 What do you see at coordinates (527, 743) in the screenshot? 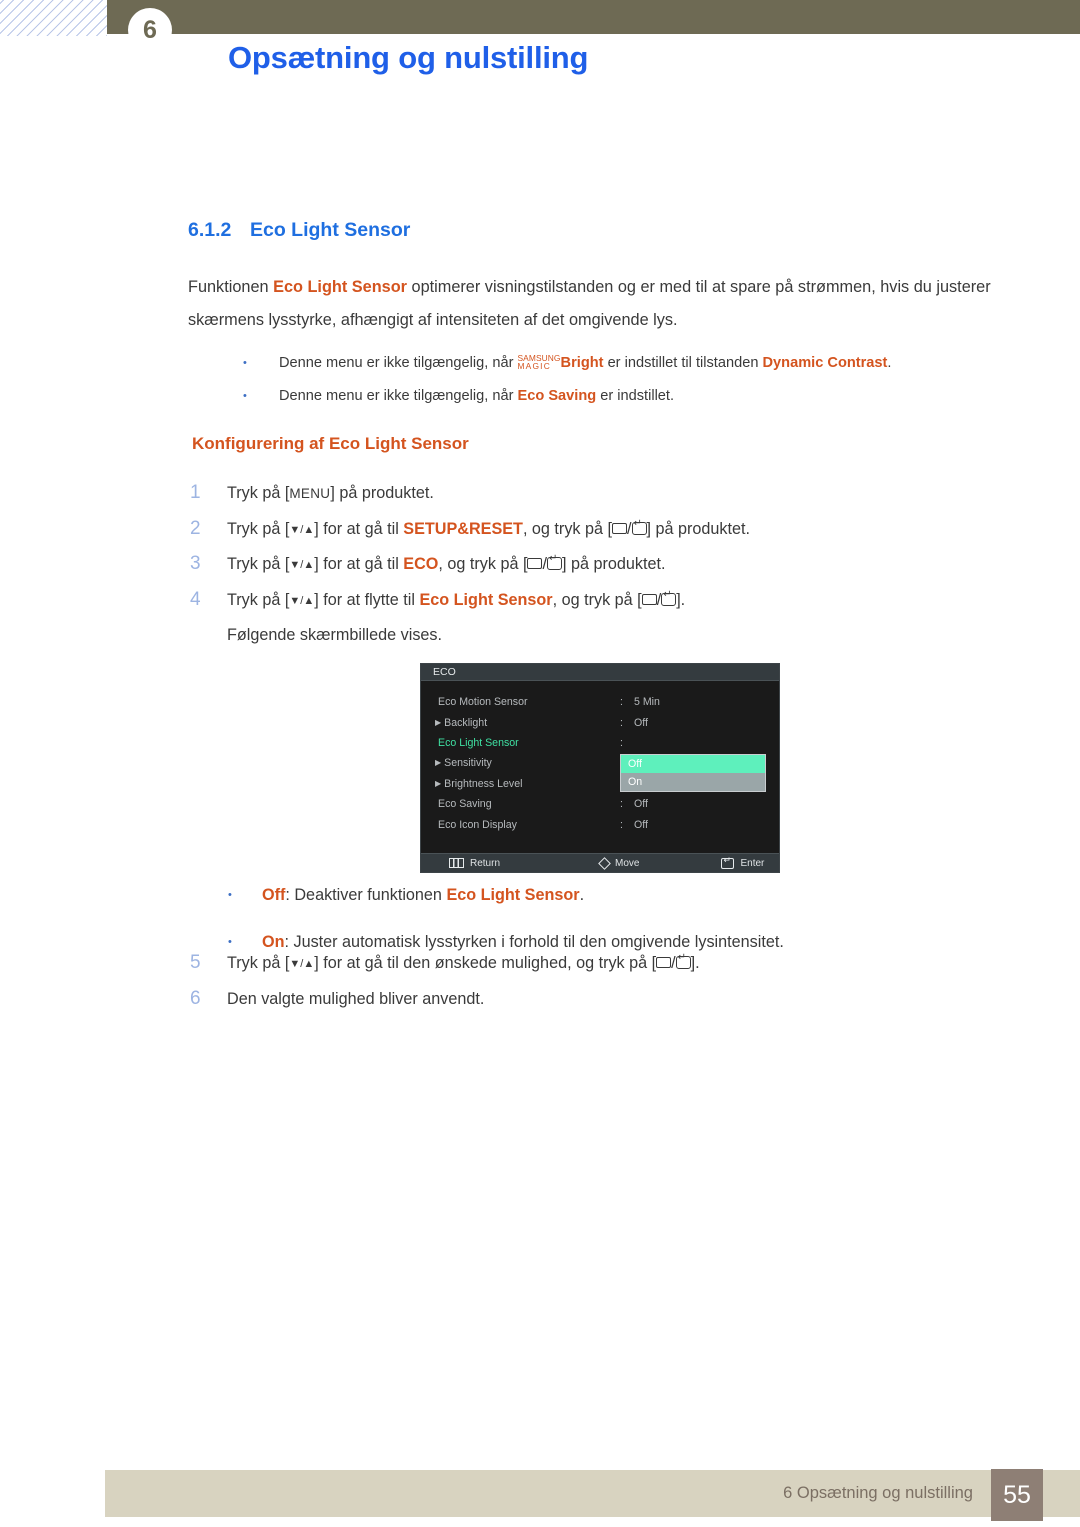
I see `osd-item-label: Eco Light Sensor` at bounding box center [527, 743].